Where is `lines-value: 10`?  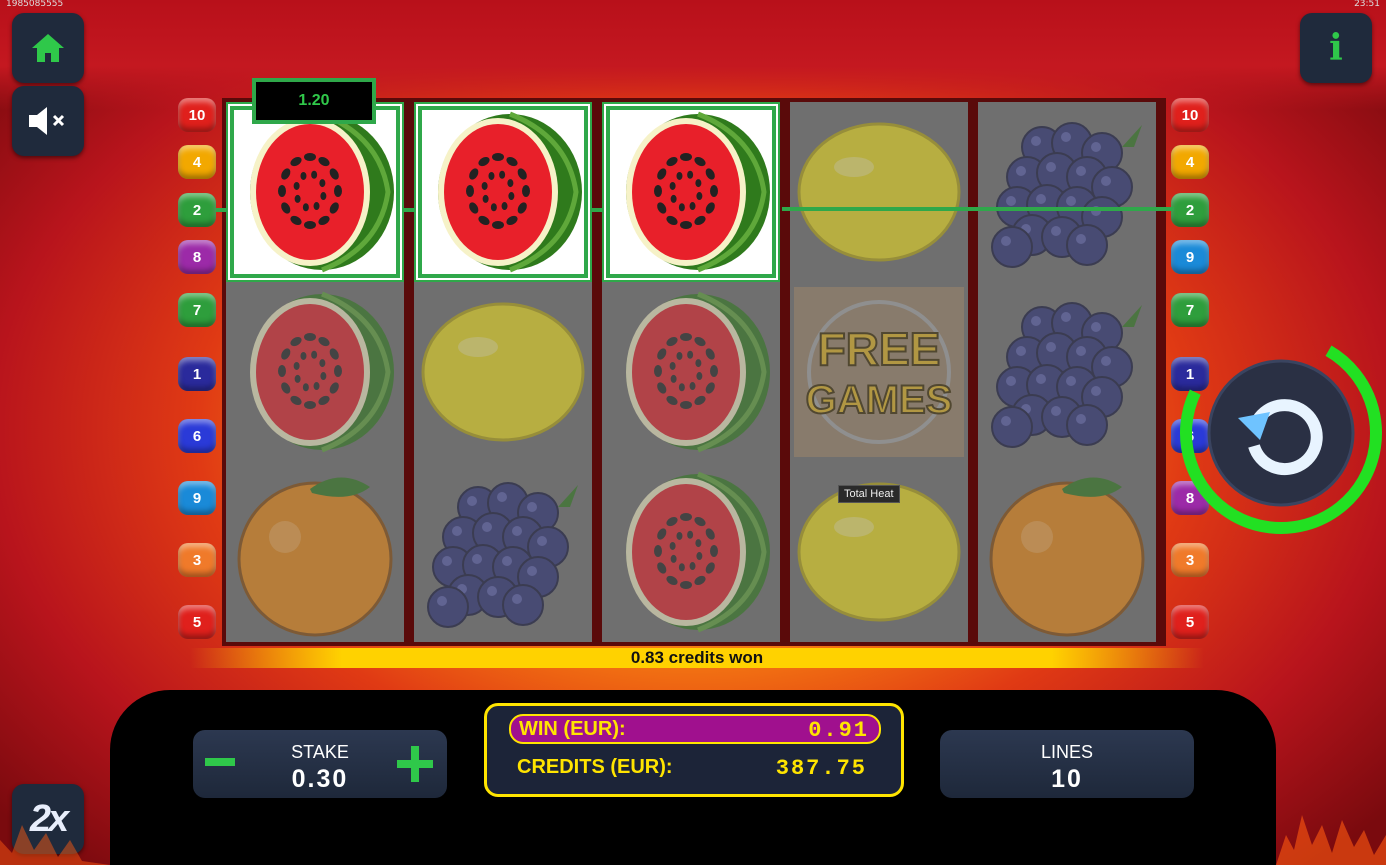 lines-value: 10 is located at coordinates (1067, 779).